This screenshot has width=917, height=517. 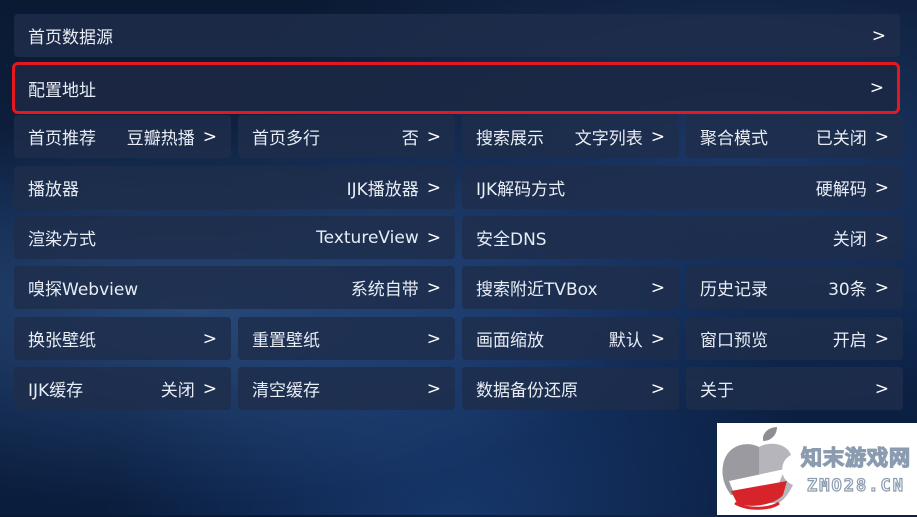 What do you see at coordinates (570, 136) in the screenshot?
I see `setting-search-display: 搜索展示 文字列表 >` at bounding box center [570, 136].